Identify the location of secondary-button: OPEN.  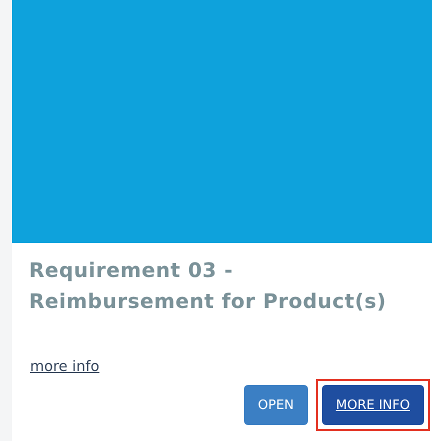
(276, 405).